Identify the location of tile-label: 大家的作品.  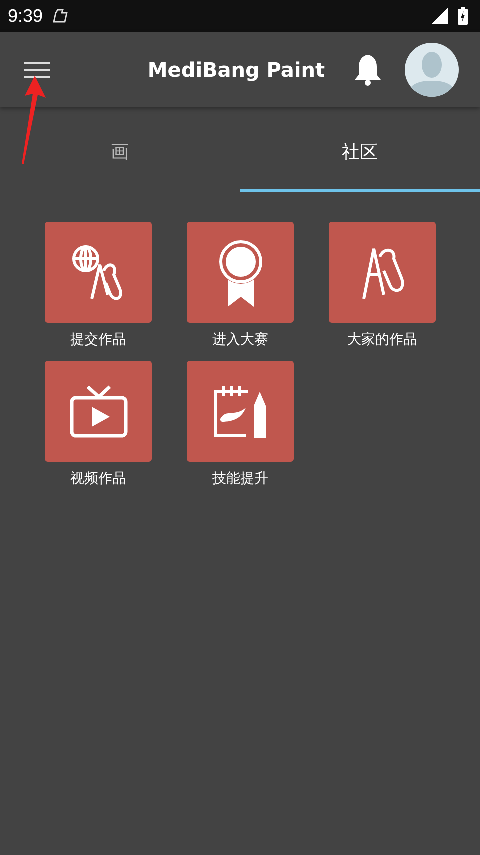
(383, 340).